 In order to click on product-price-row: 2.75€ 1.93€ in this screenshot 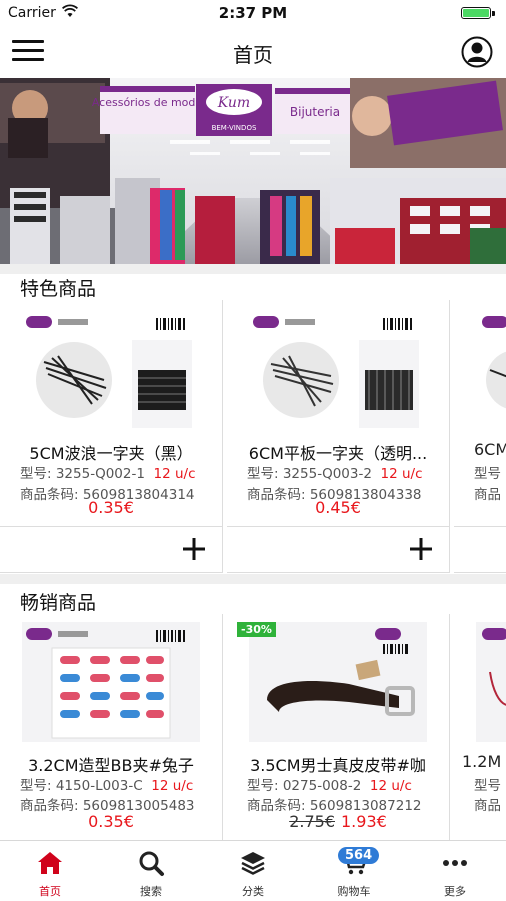, I will do `click(338, 821)`.